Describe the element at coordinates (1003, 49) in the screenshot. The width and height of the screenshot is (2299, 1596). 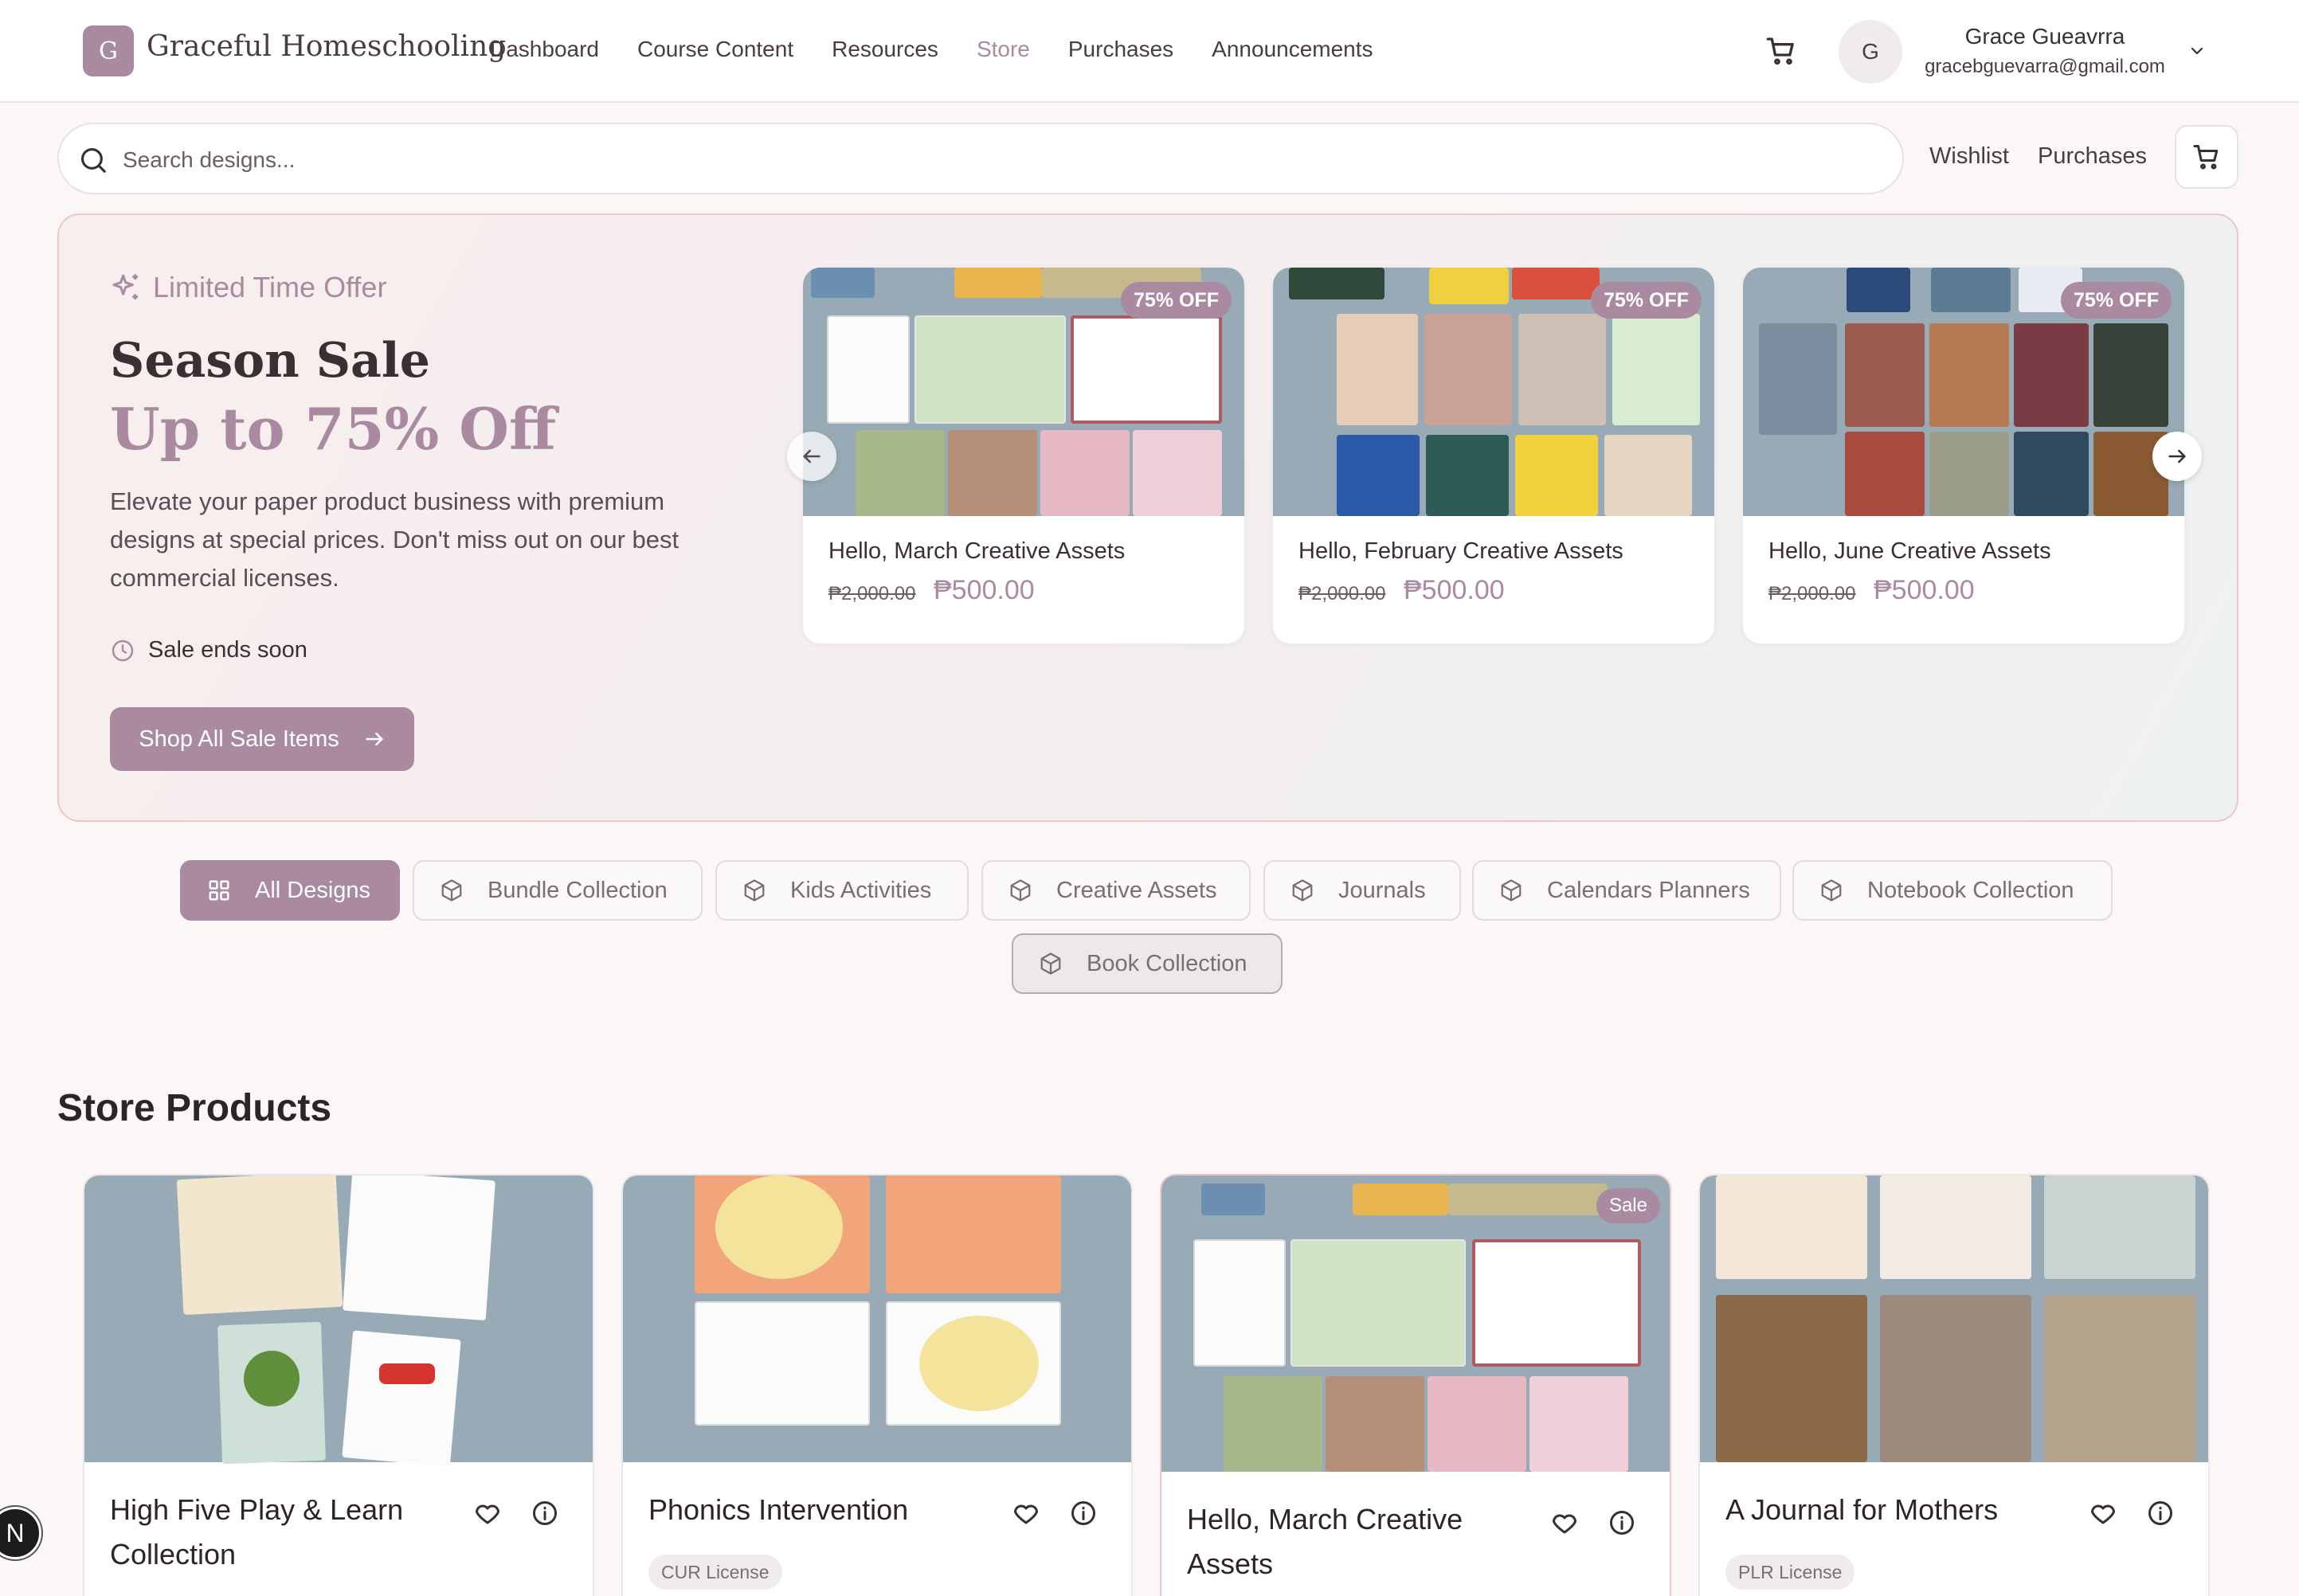
I see `nav-store: Store` at that location.